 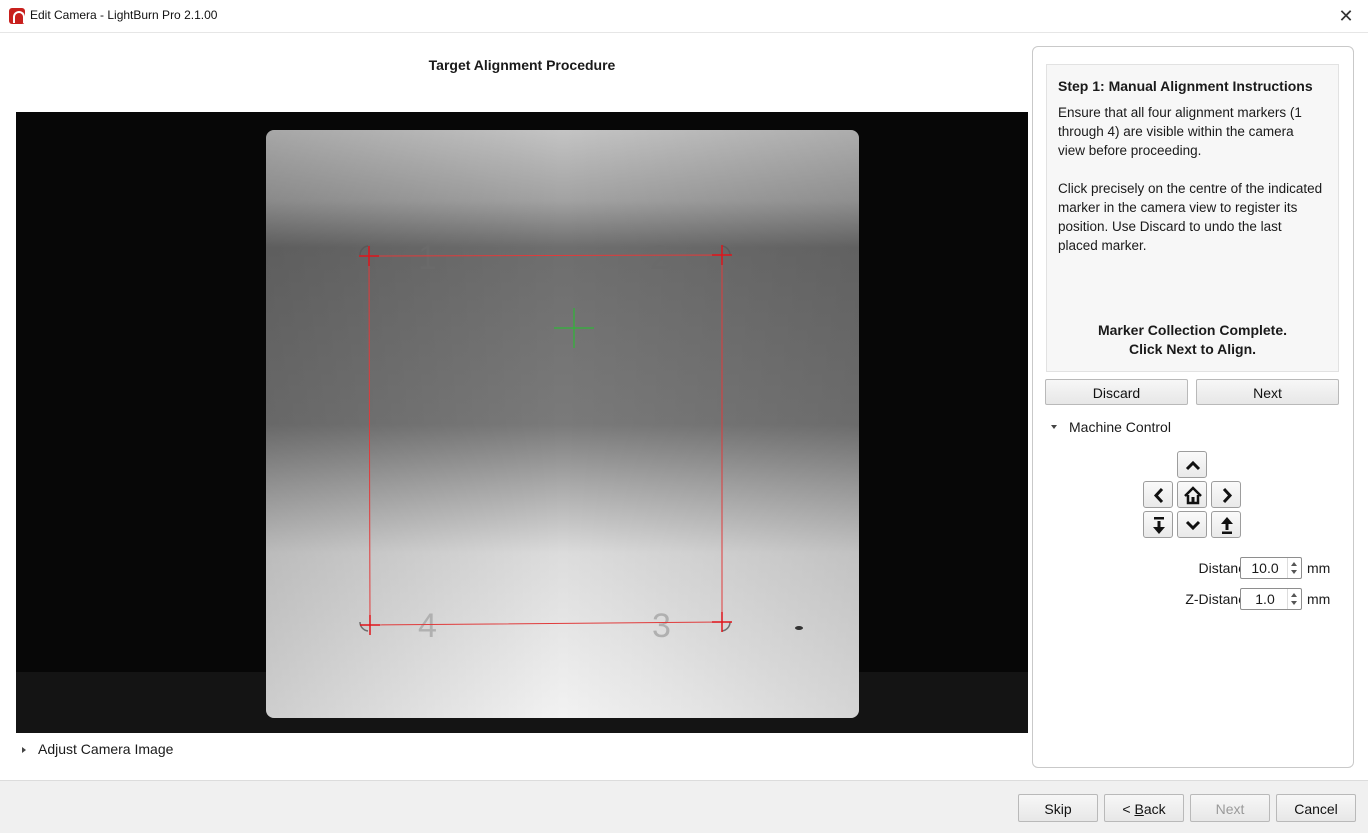 I want to click on distance-stepper, so click(x=1294, y=568).